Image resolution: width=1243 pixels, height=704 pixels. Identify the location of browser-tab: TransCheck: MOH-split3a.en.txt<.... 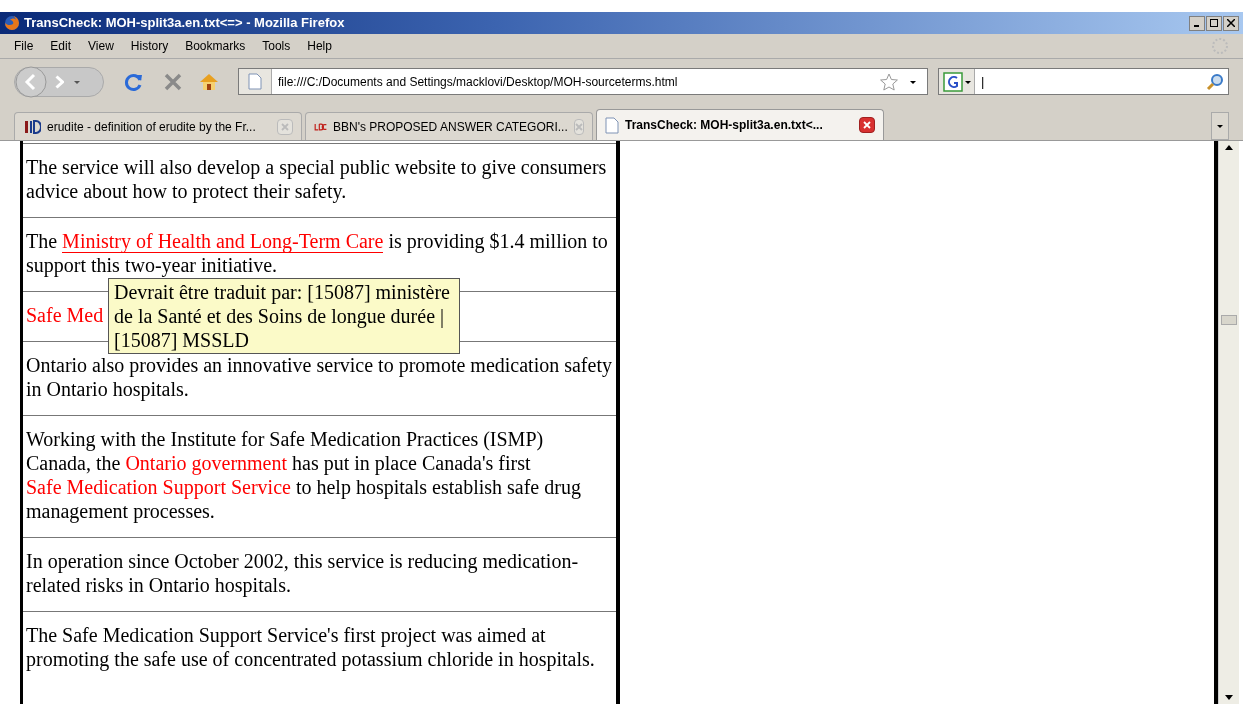
(740, 124).